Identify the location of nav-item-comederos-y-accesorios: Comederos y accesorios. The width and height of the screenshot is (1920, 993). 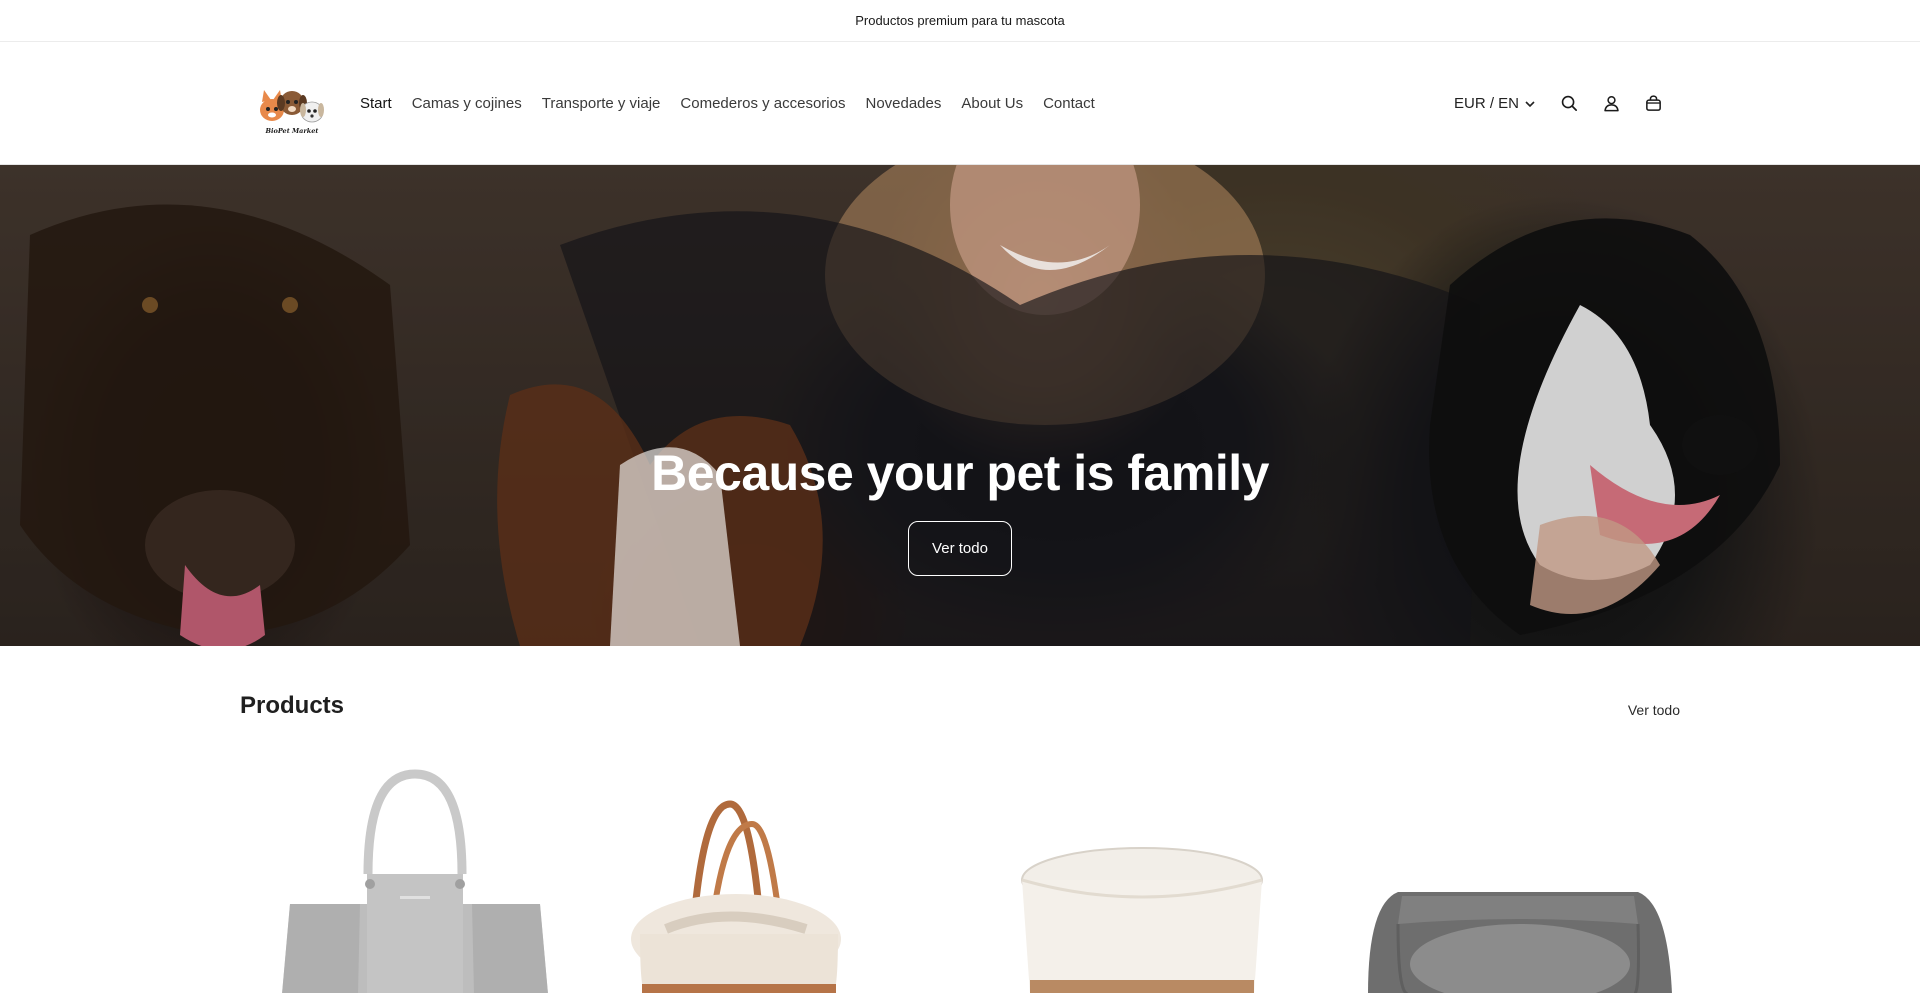
(762, 103).